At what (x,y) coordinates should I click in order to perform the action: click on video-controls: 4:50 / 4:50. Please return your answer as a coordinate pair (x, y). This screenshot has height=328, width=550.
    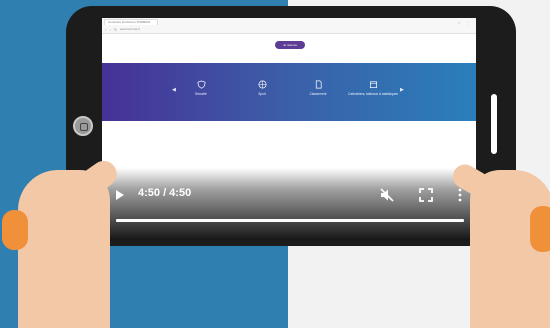
    Looking at the image, I should click on (289, 204).